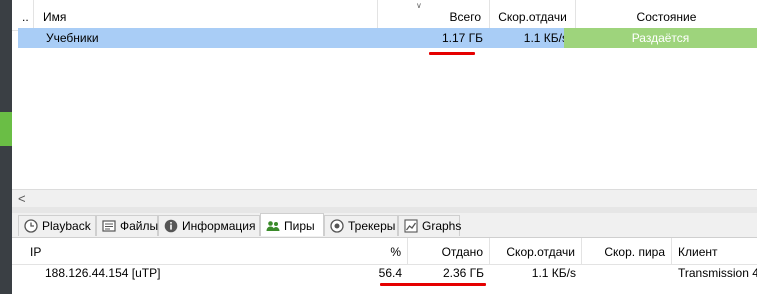  I want to click on peer-speed, so click(627, 273).